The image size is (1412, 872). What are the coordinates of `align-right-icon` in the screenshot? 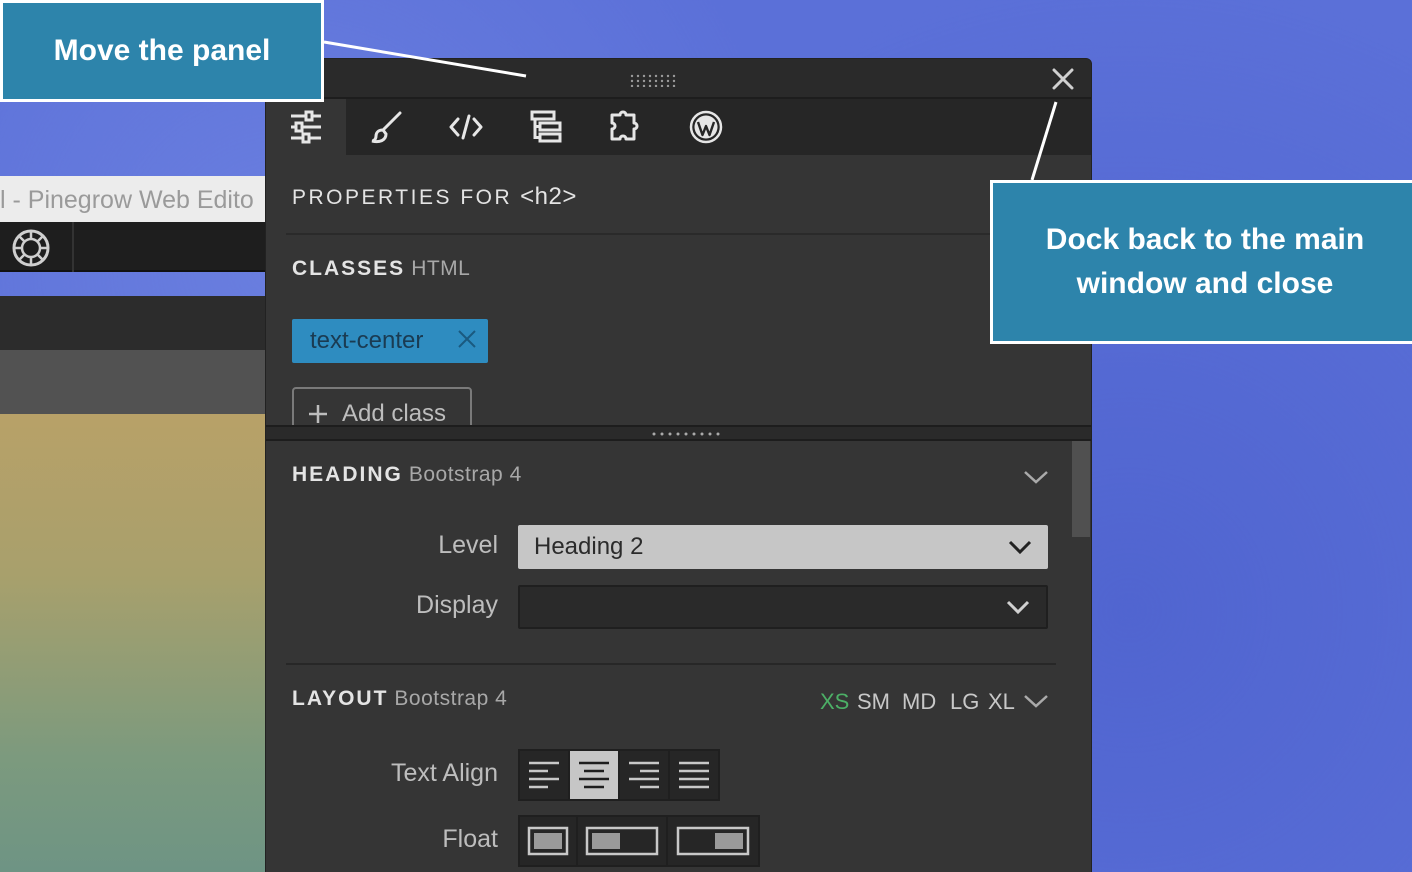 It's located at (644, 775).